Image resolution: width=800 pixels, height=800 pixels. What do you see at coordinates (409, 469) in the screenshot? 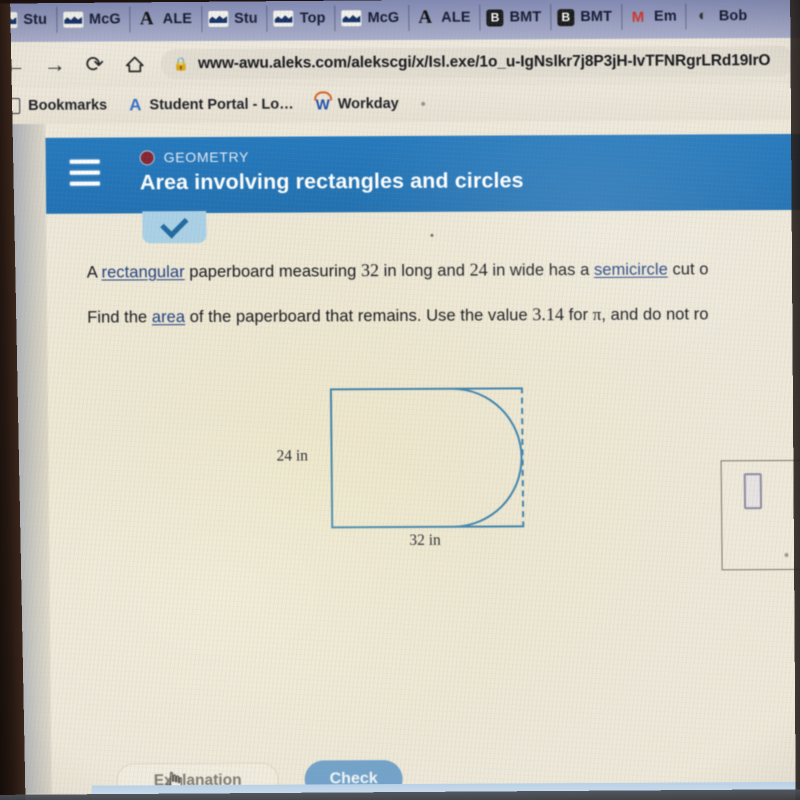
I see `geometry-figure: 24 in 32 in` at bounding box center [409, 469].